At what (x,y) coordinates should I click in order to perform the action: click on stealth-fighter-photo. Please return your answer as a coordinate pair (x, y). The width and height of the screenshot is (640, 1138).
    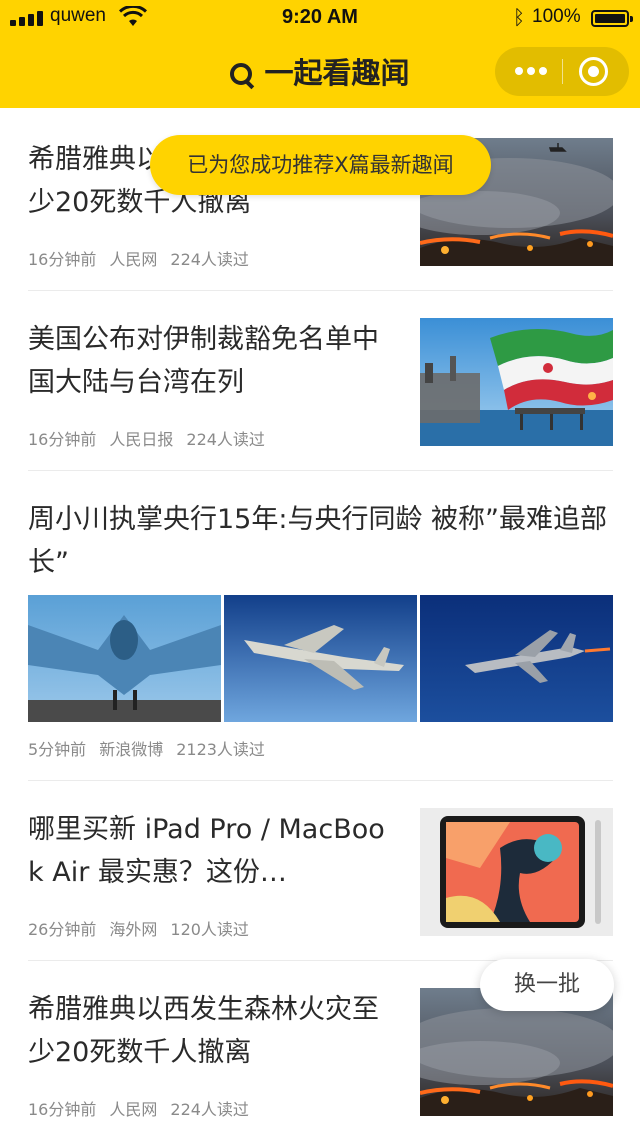
    Looking at the image, I should click on (124, 658).